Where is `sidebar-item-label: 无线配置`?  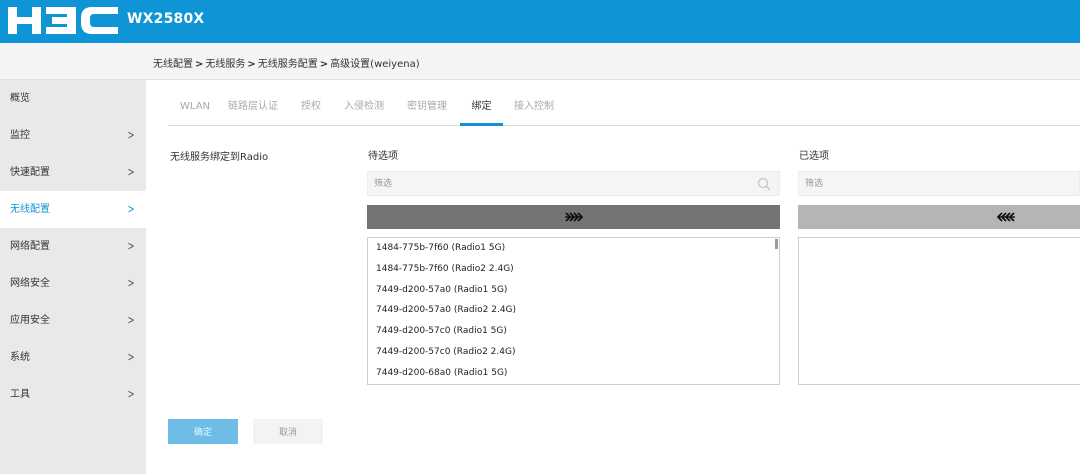
sidebar-item-label: 无线配置 is located at coordinates (30, 209).